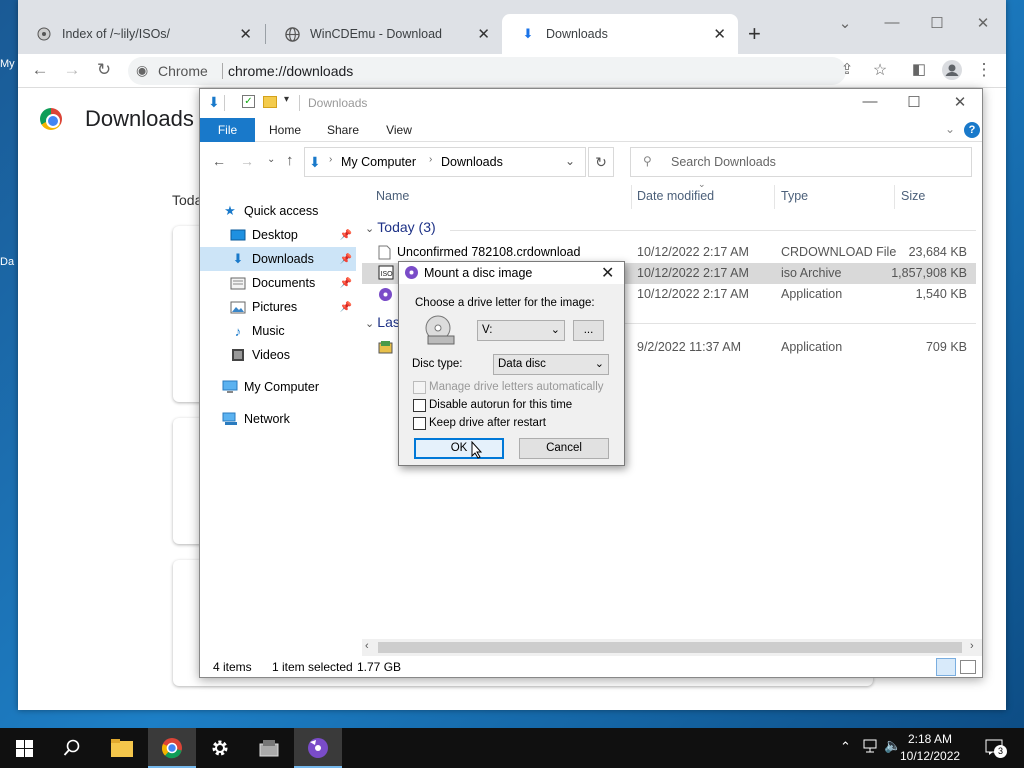 This screenshot has width=1024, height=768. Describe the element at coordinates (285, 130) in the screenshot. I see `ribbon-tab-home: Home` at that location.